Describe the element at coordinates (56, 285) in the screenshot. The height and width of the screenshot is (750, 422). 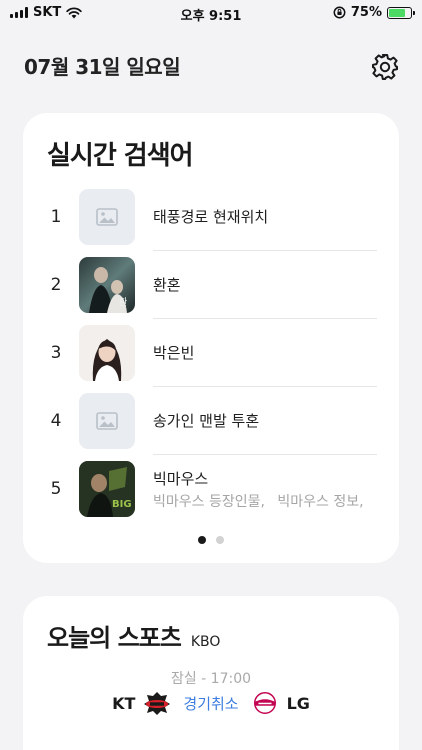
I see `rank-number: 2` at that location.